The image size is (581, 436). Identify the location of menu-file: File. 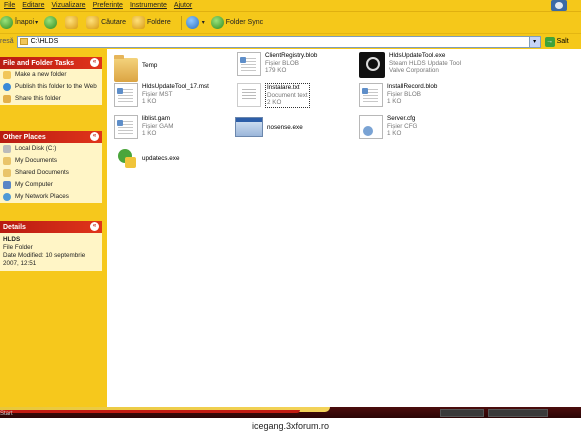
(9, 5).